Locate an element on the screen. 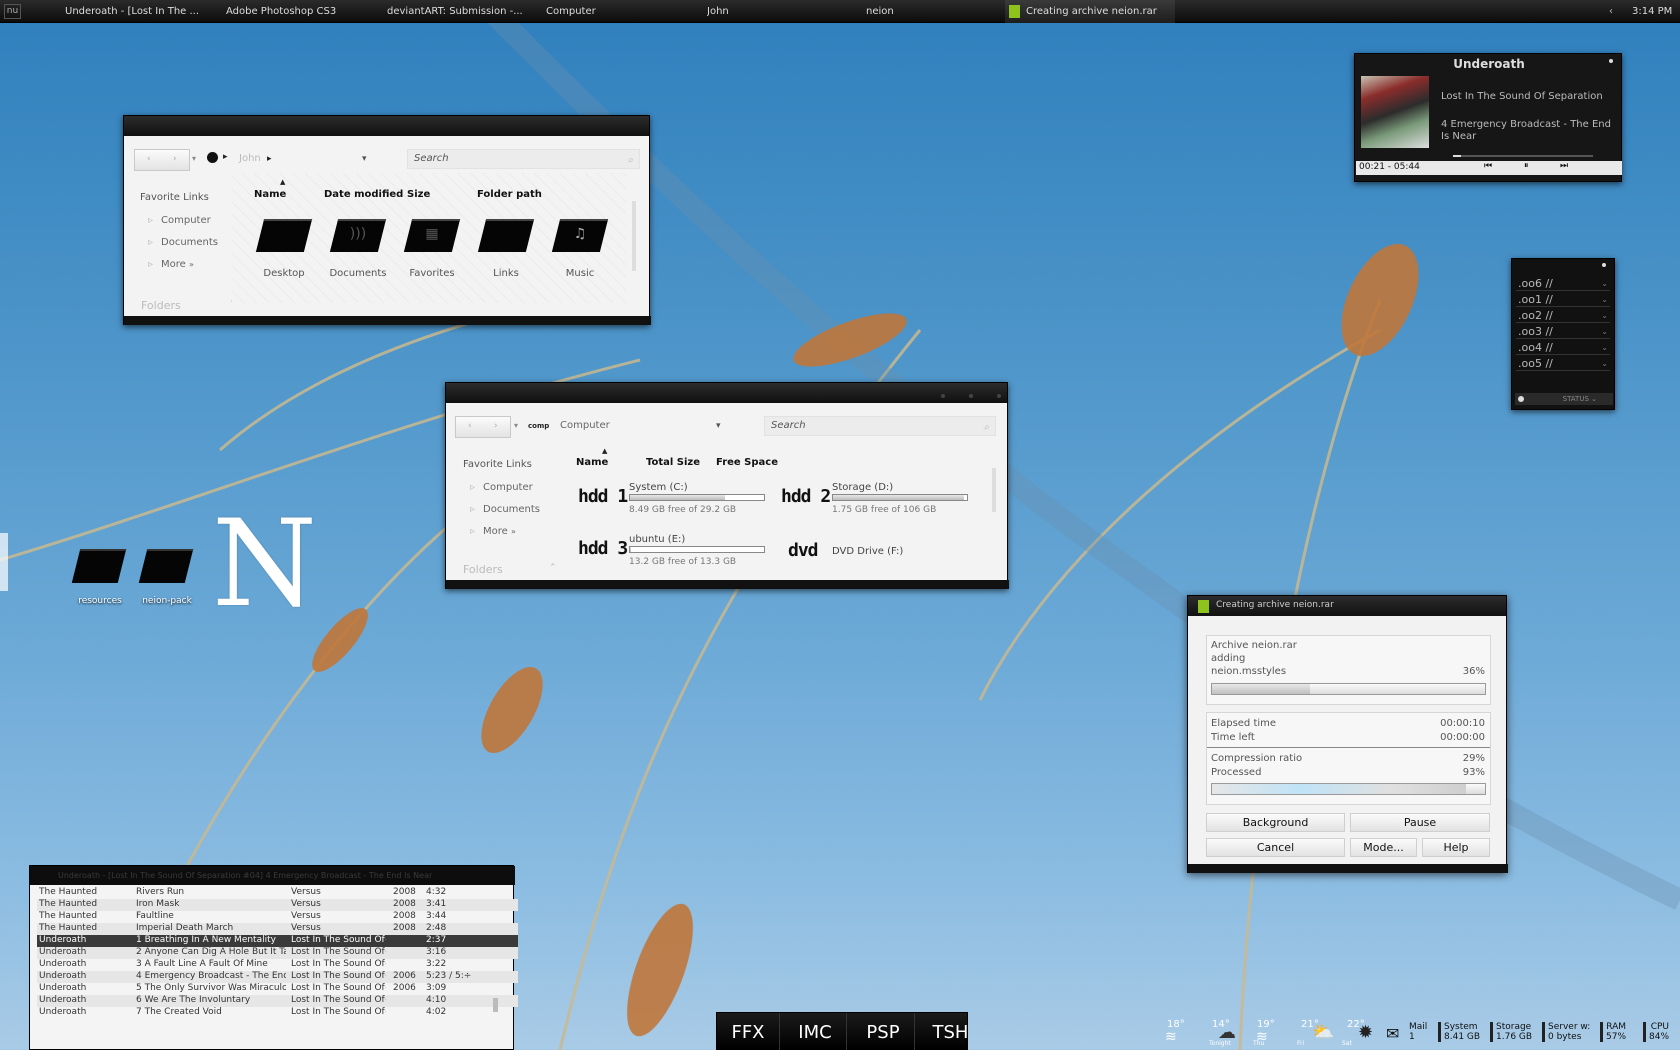  start-button: nu is located at coordinates (12, 11).